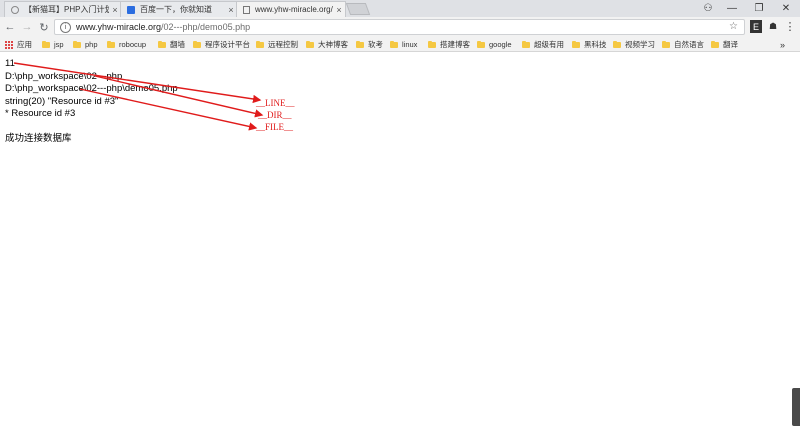 Image resolution: width=800 pixels, height=426 pixels. Describe the element at coordinates (549, 44) in the screenshot. I see `bookmark-label: 超级有用` at that location.